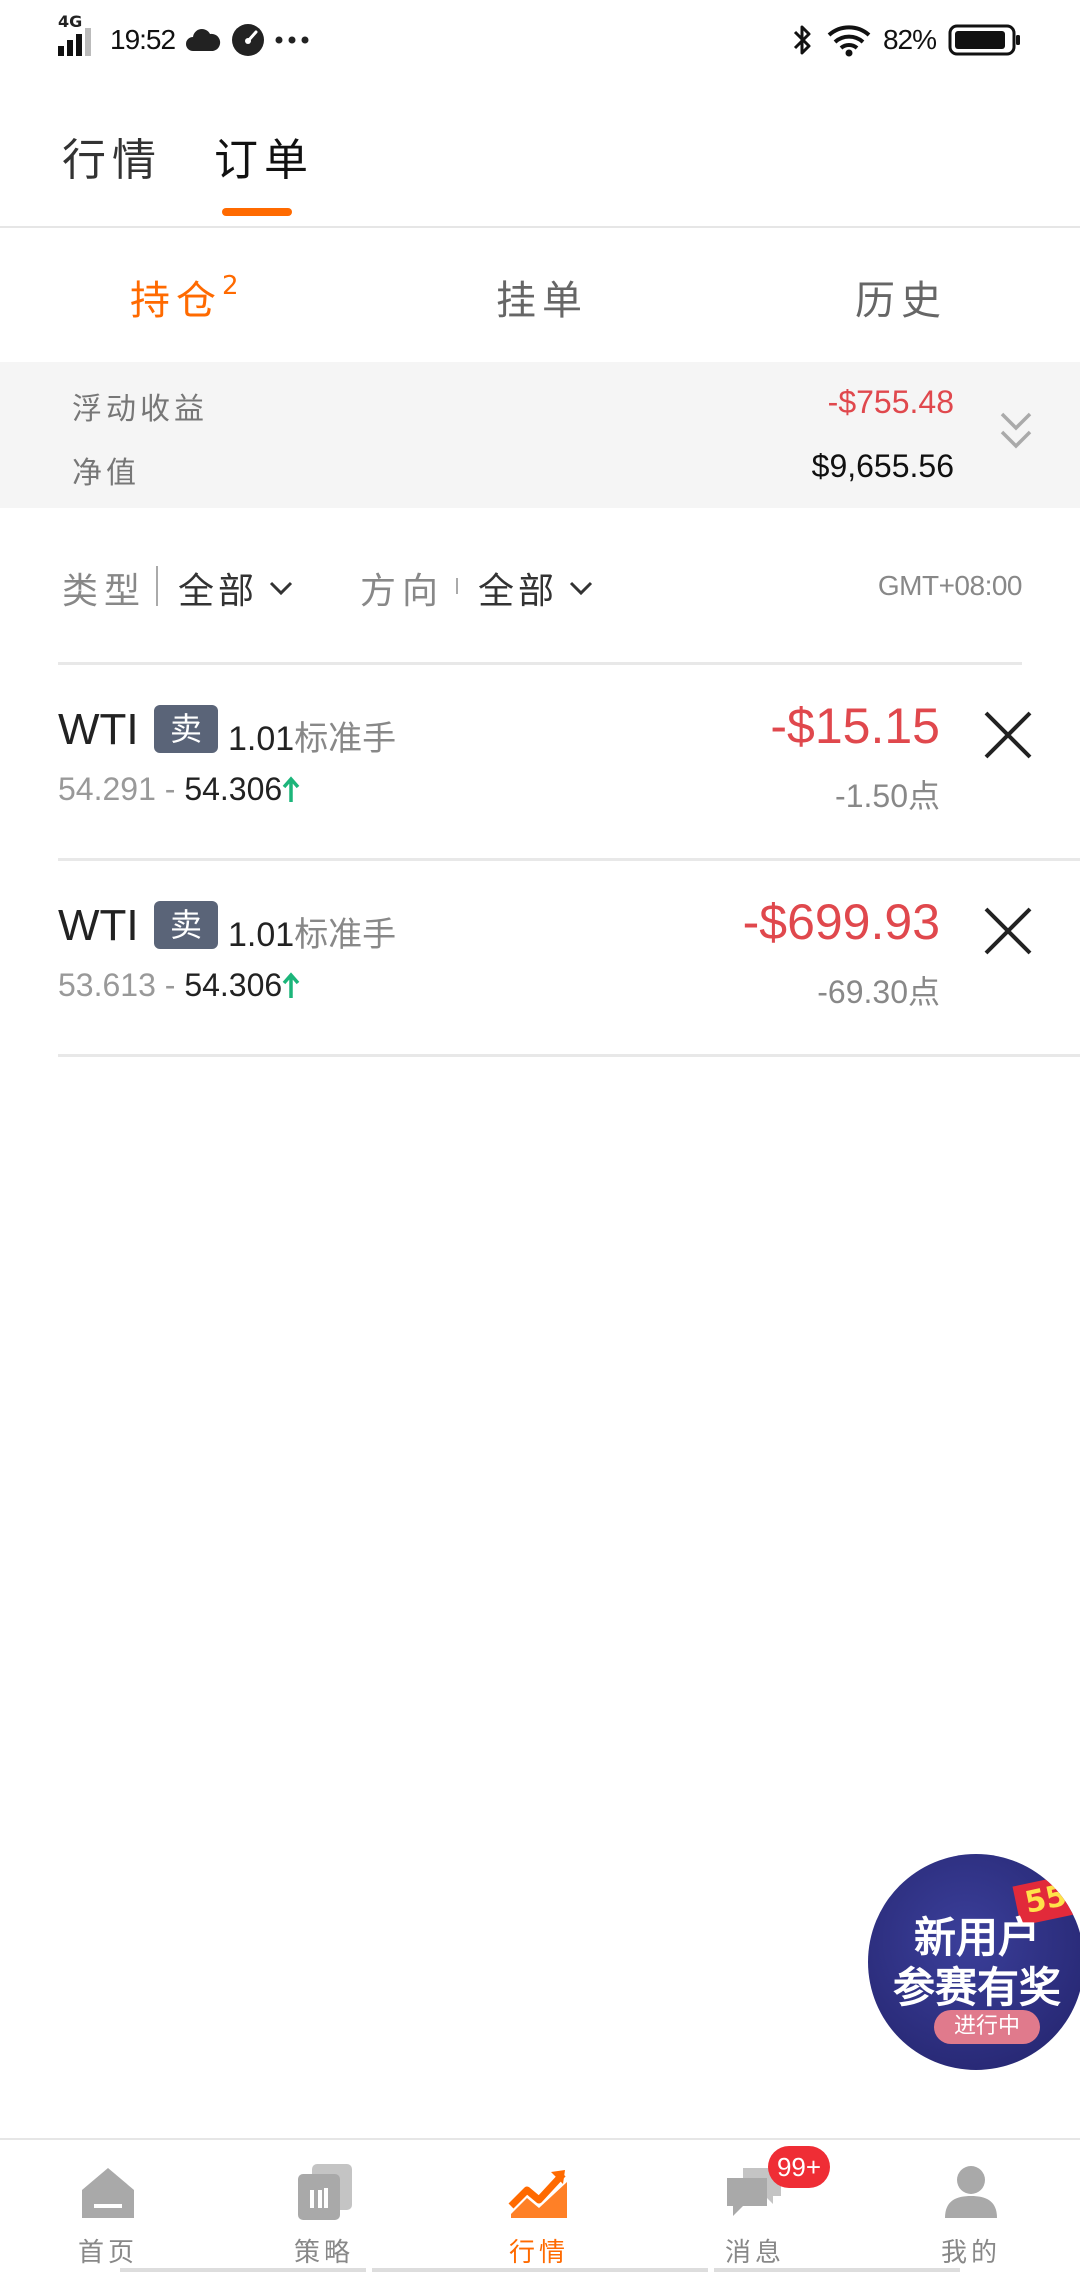 Image resolution: width=1080 pixels, height=2280 pixels. Describe the element at coordinates (849, 41) in the screenshot. I see `wifi-icon` at that location.